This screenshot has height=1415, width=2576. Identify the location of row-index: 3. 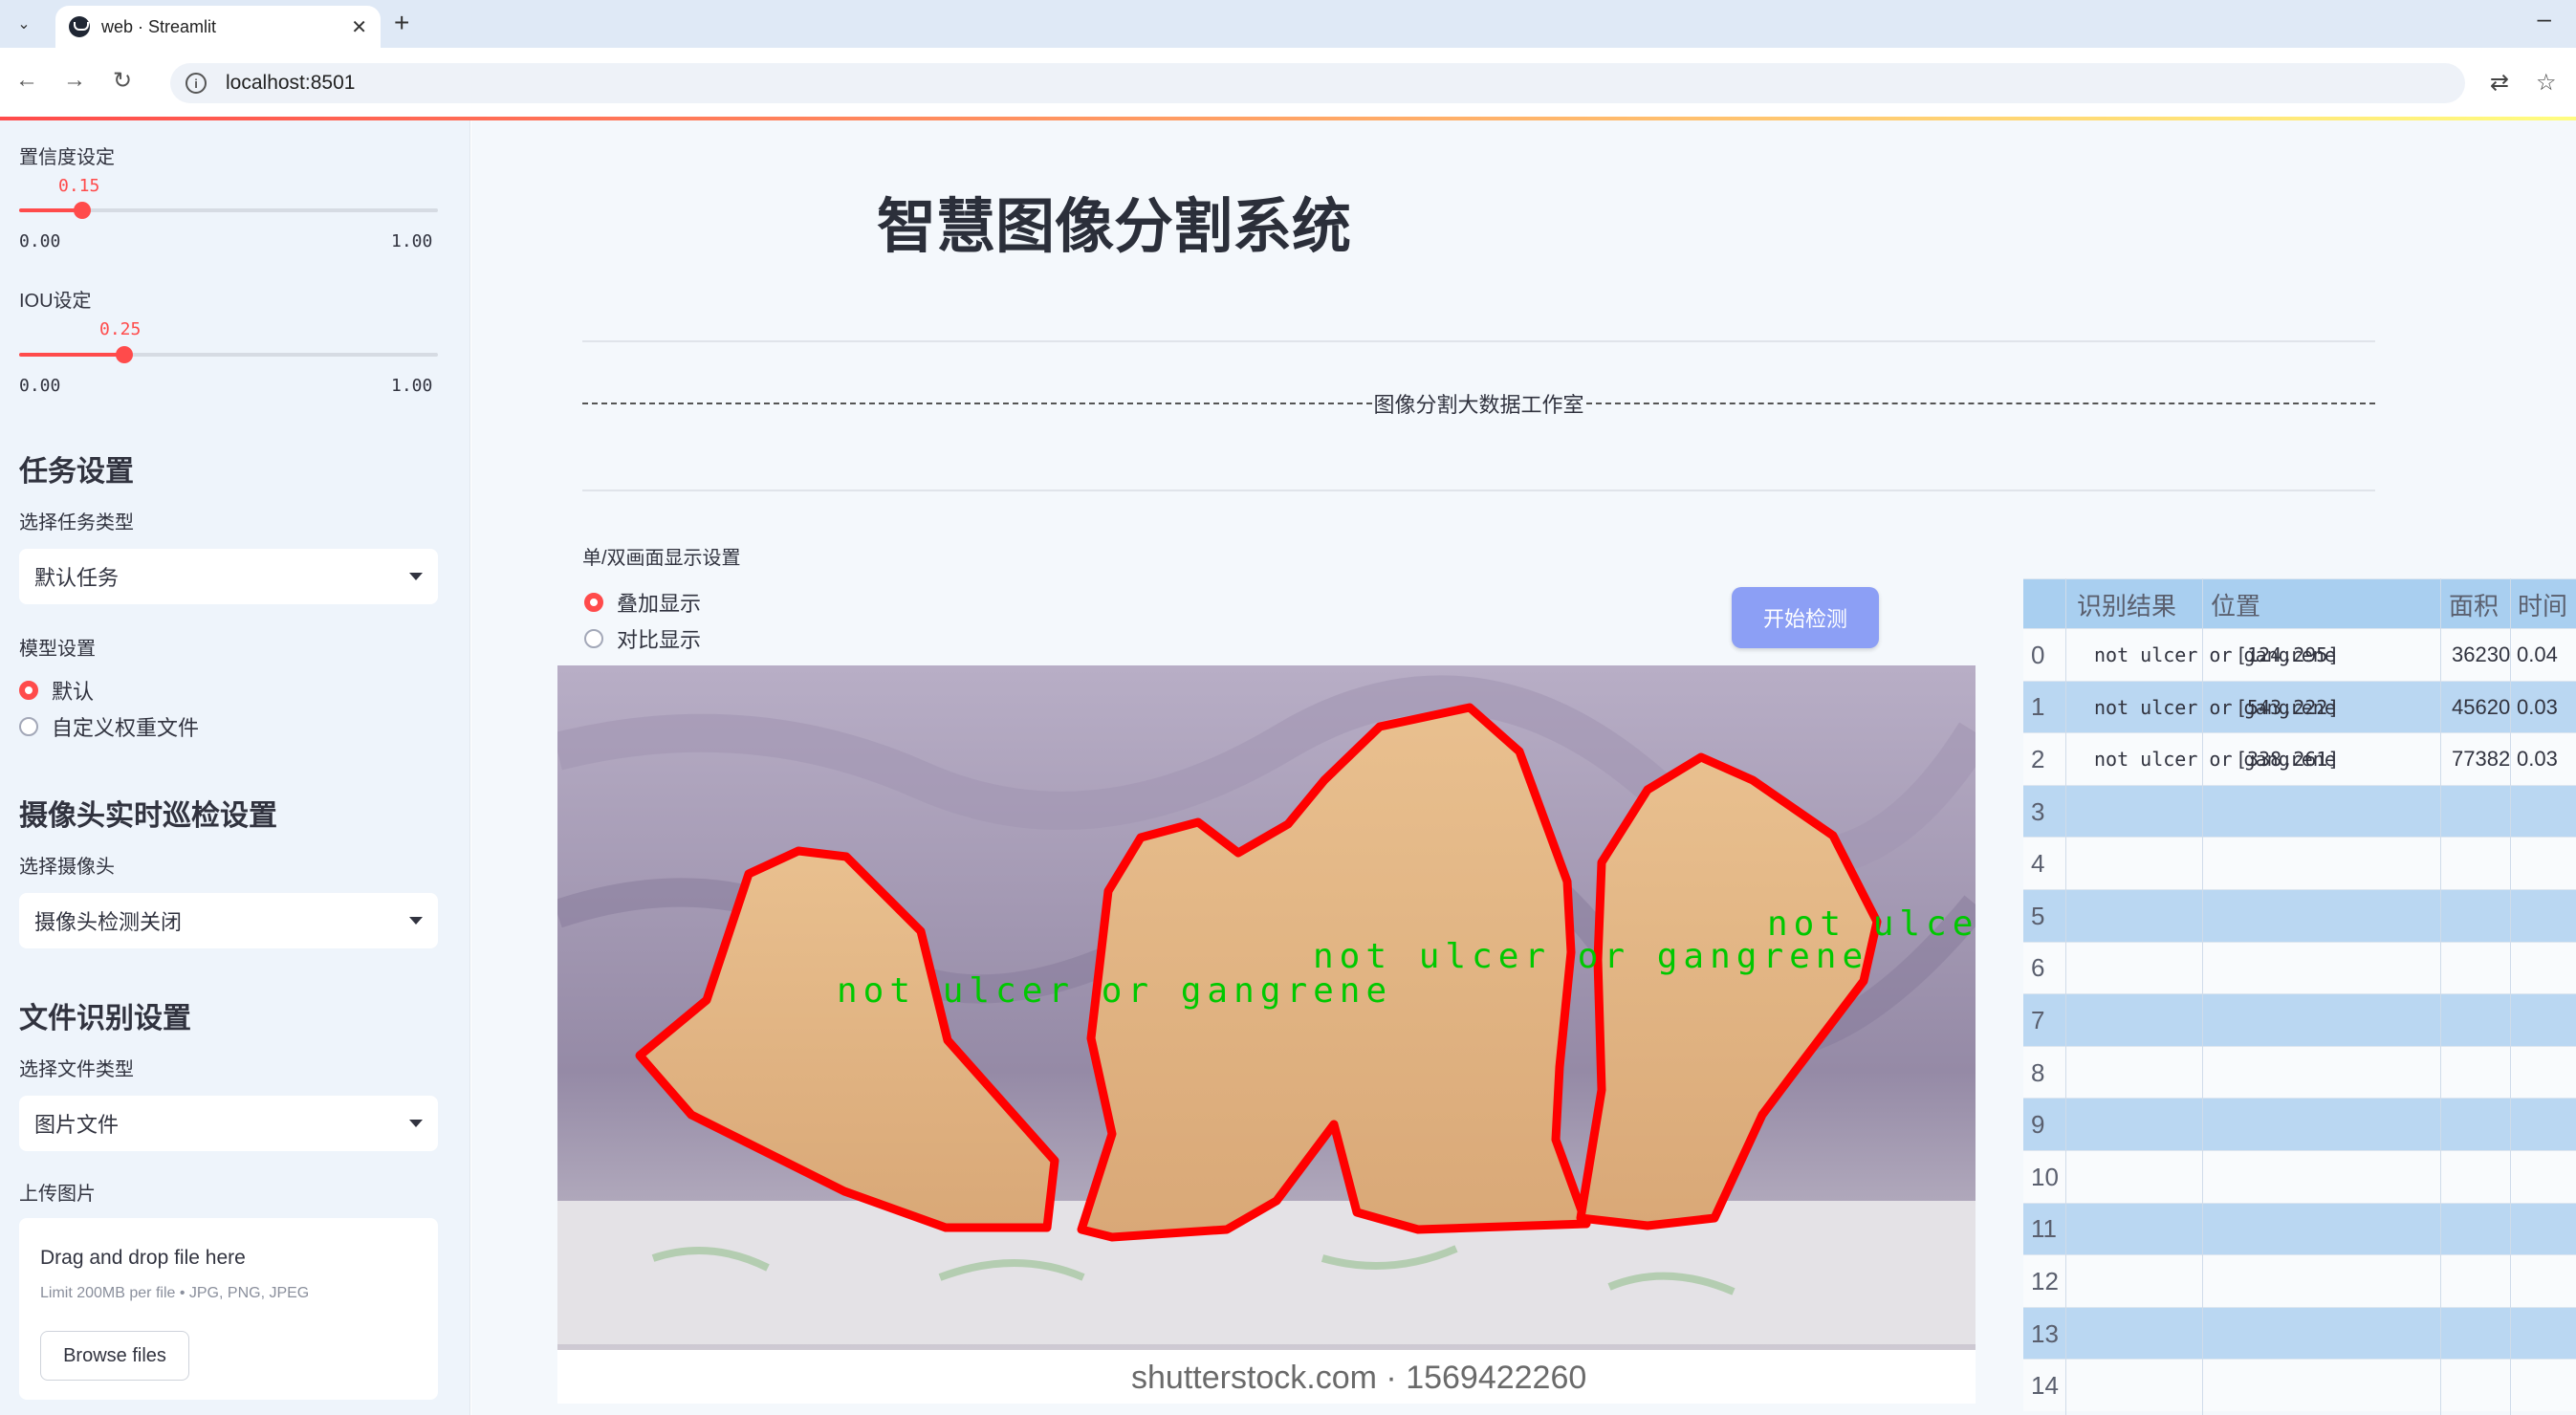
(2038, 811).